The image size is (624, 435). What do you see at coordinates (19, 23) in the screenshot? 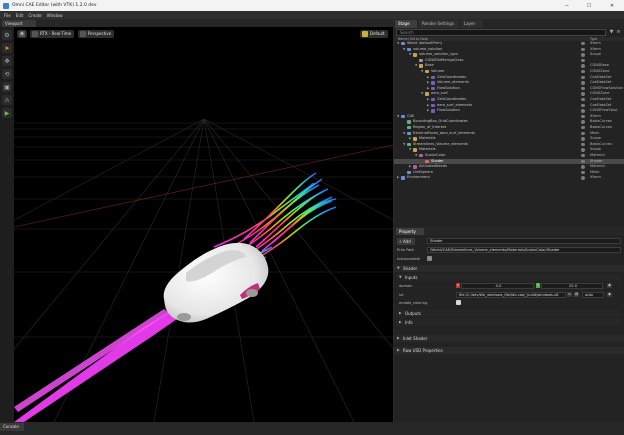
I see `tab-viewport: Viewport` at bounding box center [19, 23].